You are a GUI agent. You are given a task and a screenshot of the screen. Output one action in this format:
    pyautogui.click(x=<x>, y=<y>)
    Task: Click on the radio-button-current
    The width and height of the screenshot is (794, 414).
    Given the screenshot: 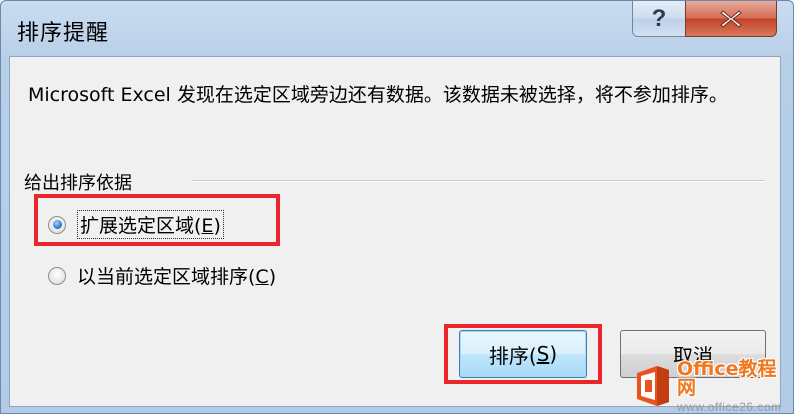 What is the action you would take?
    pyautogui.click(x=57, y=275)
    